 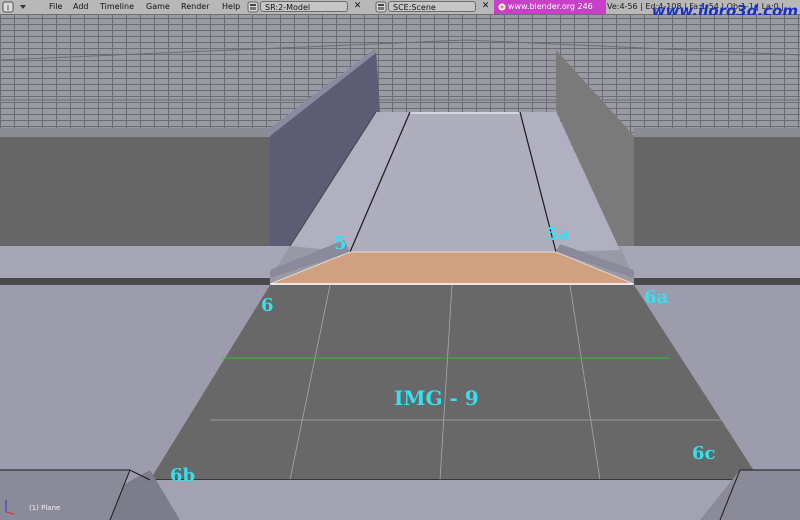 I want to click on svg-text: i, so click(x=8, y=8).